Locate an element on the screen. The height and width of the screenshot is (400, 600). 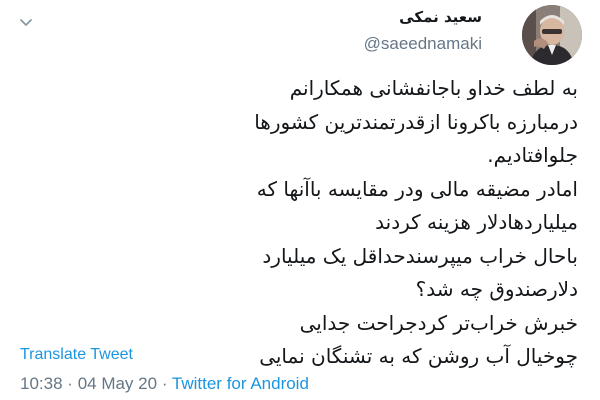
avatar-photo is located at coordinates (552, 35).